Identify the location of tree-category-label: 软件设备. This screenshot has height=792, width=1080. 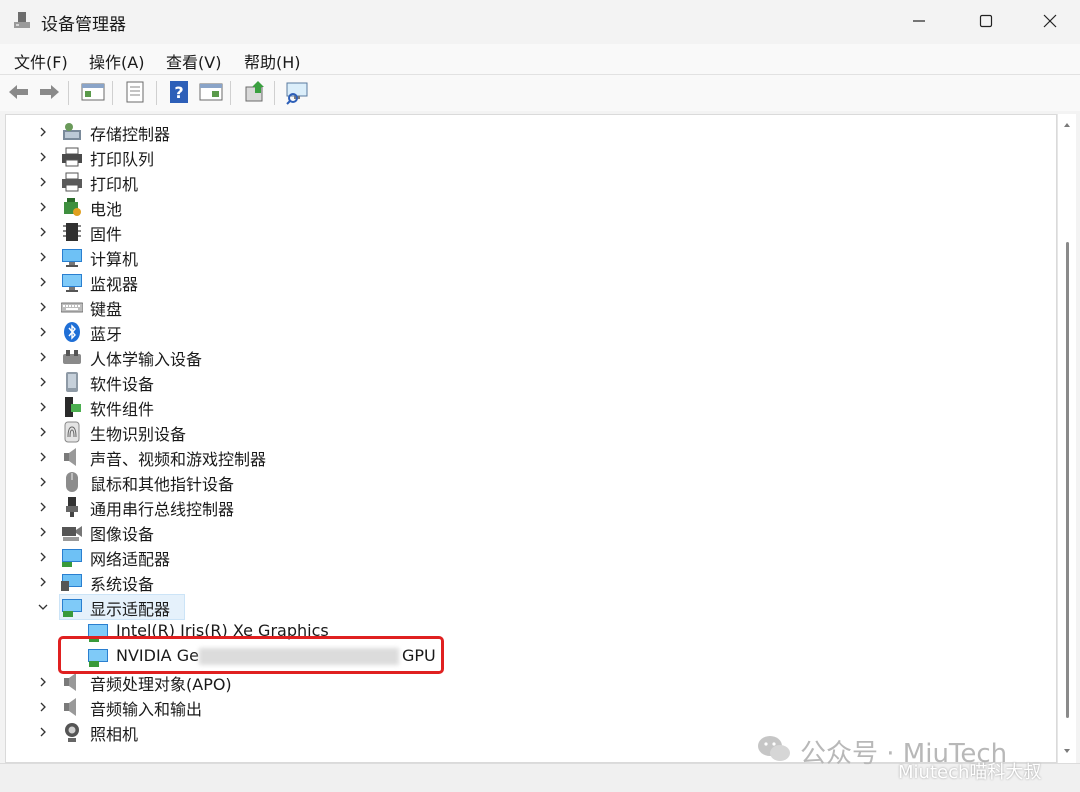
(122, 384).